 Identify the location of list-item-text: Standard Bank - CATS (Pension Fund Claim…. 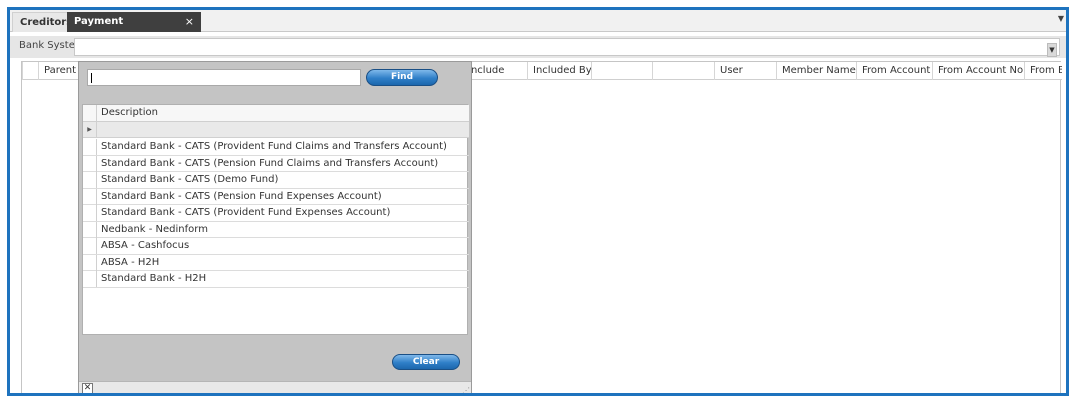
(270, 163).